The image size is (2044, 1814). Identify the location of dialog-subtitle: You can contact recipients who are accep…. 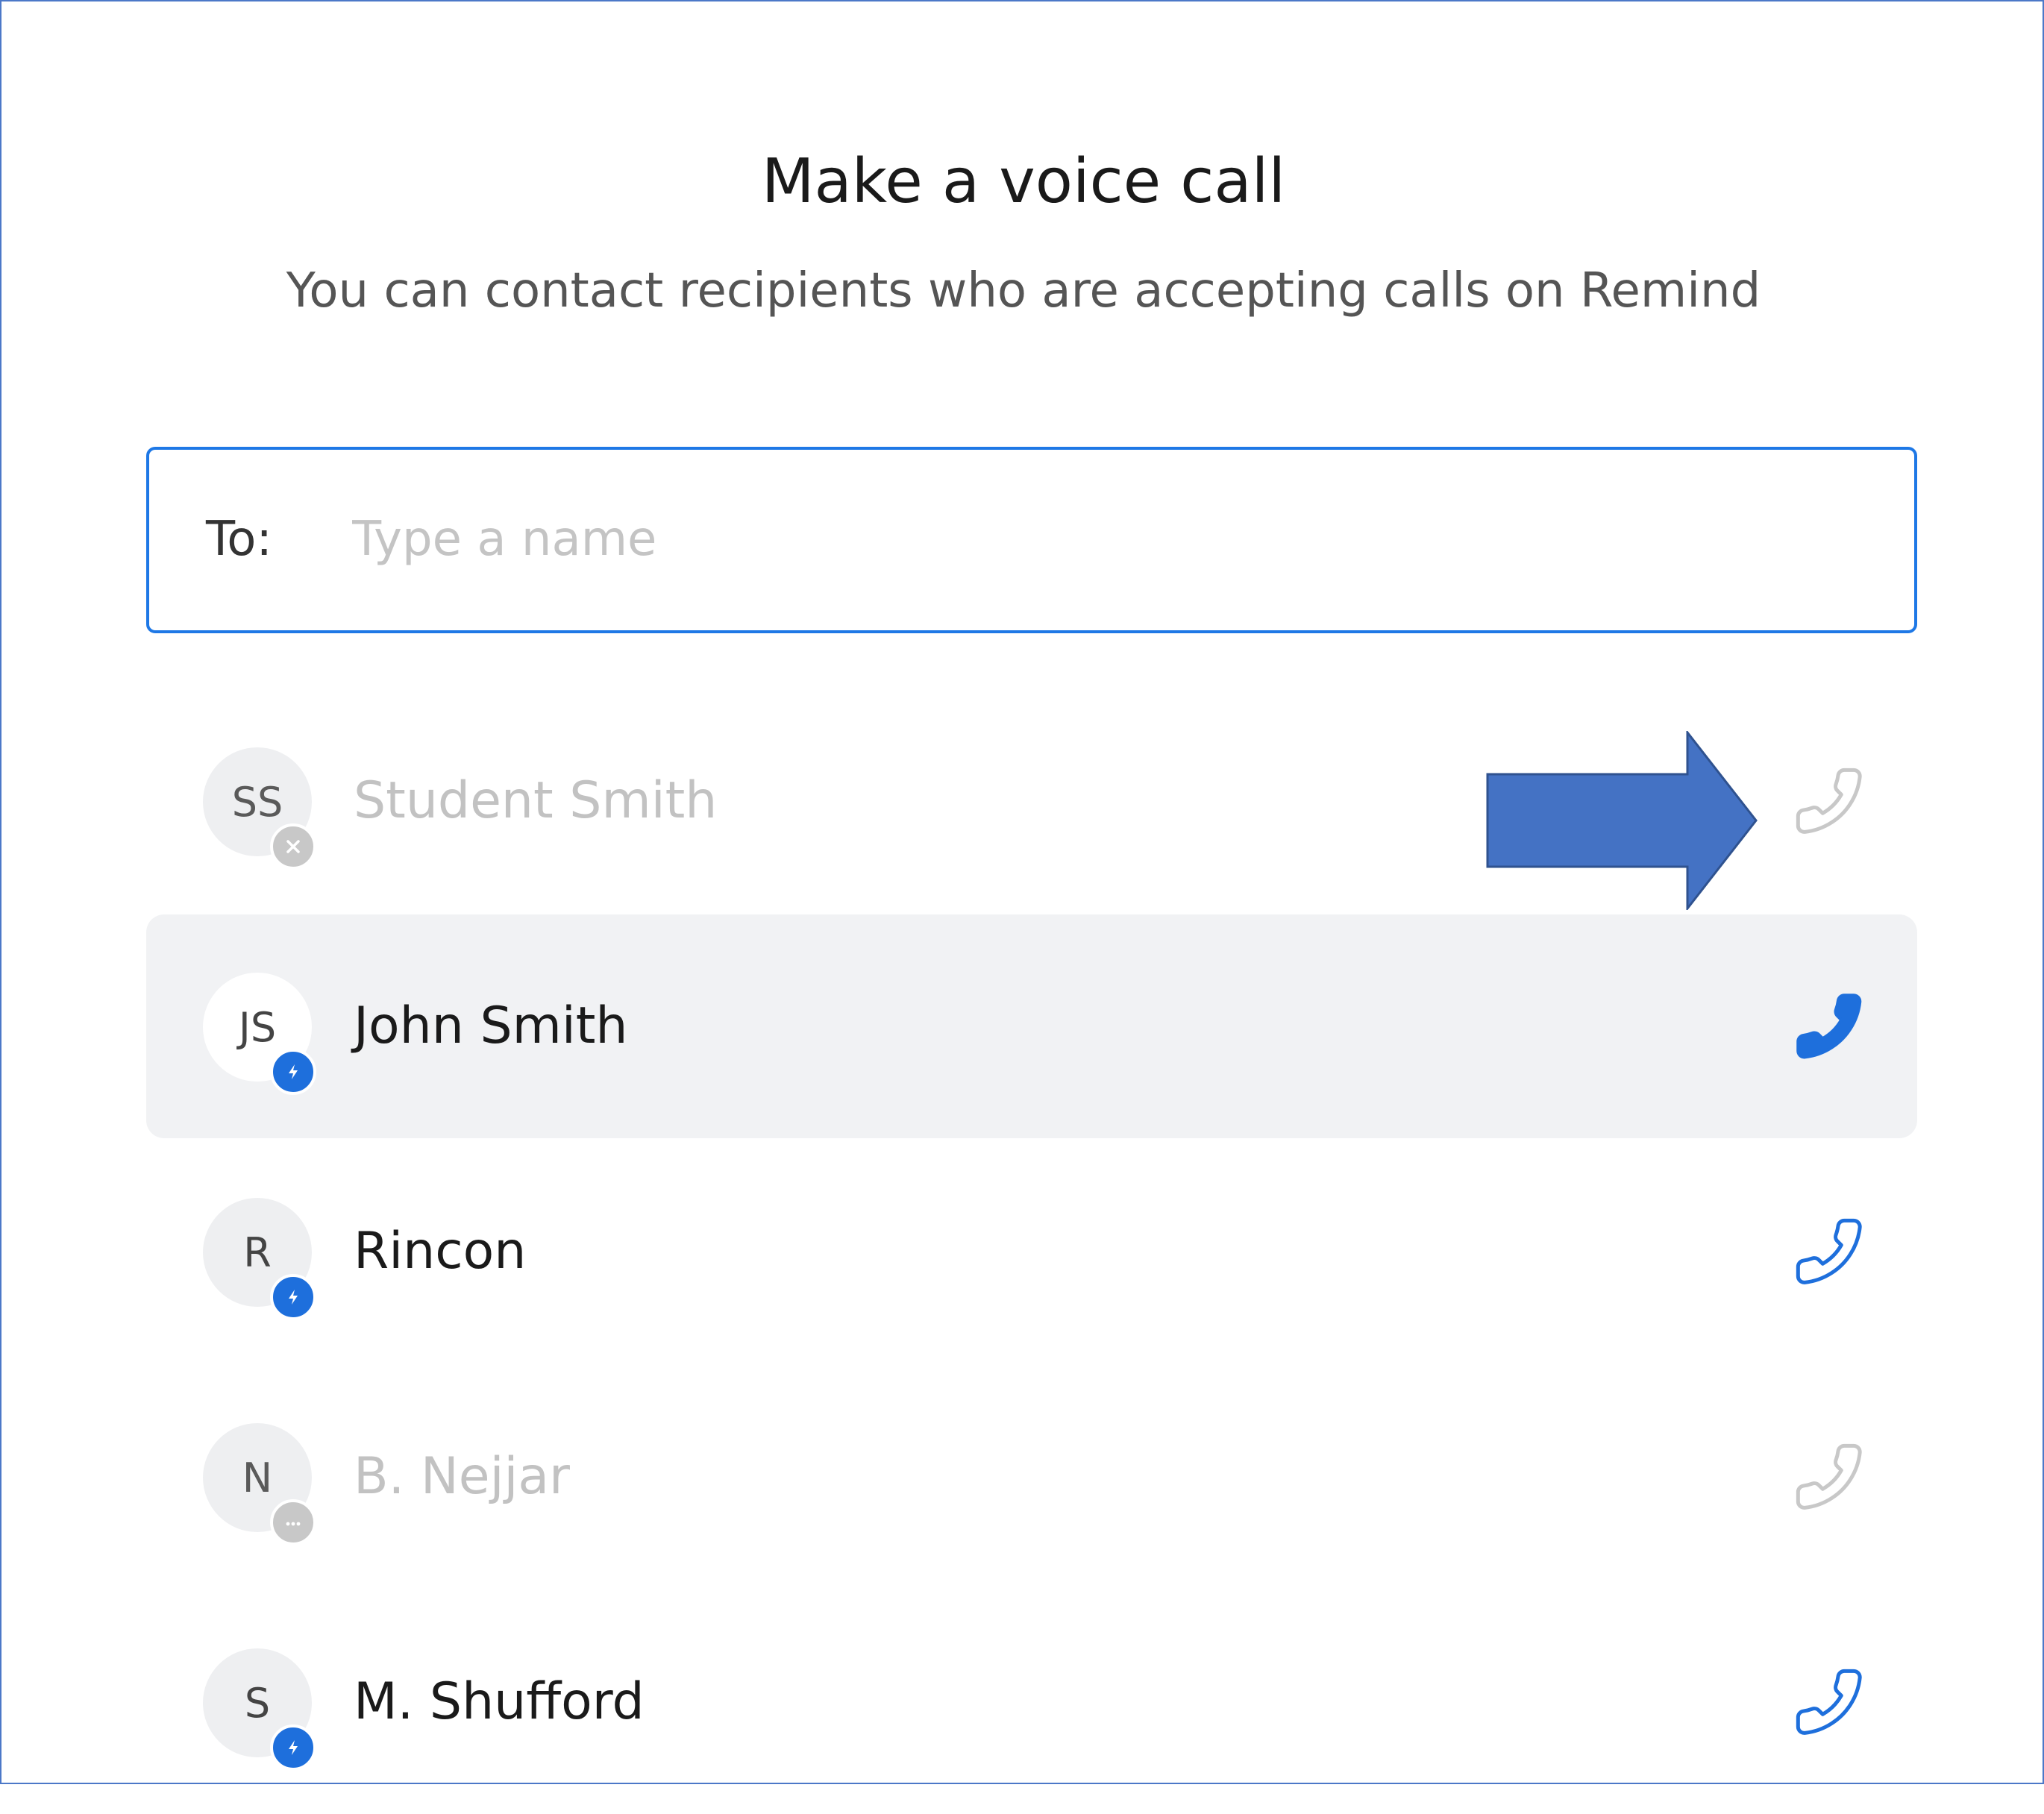
(1024, 290).